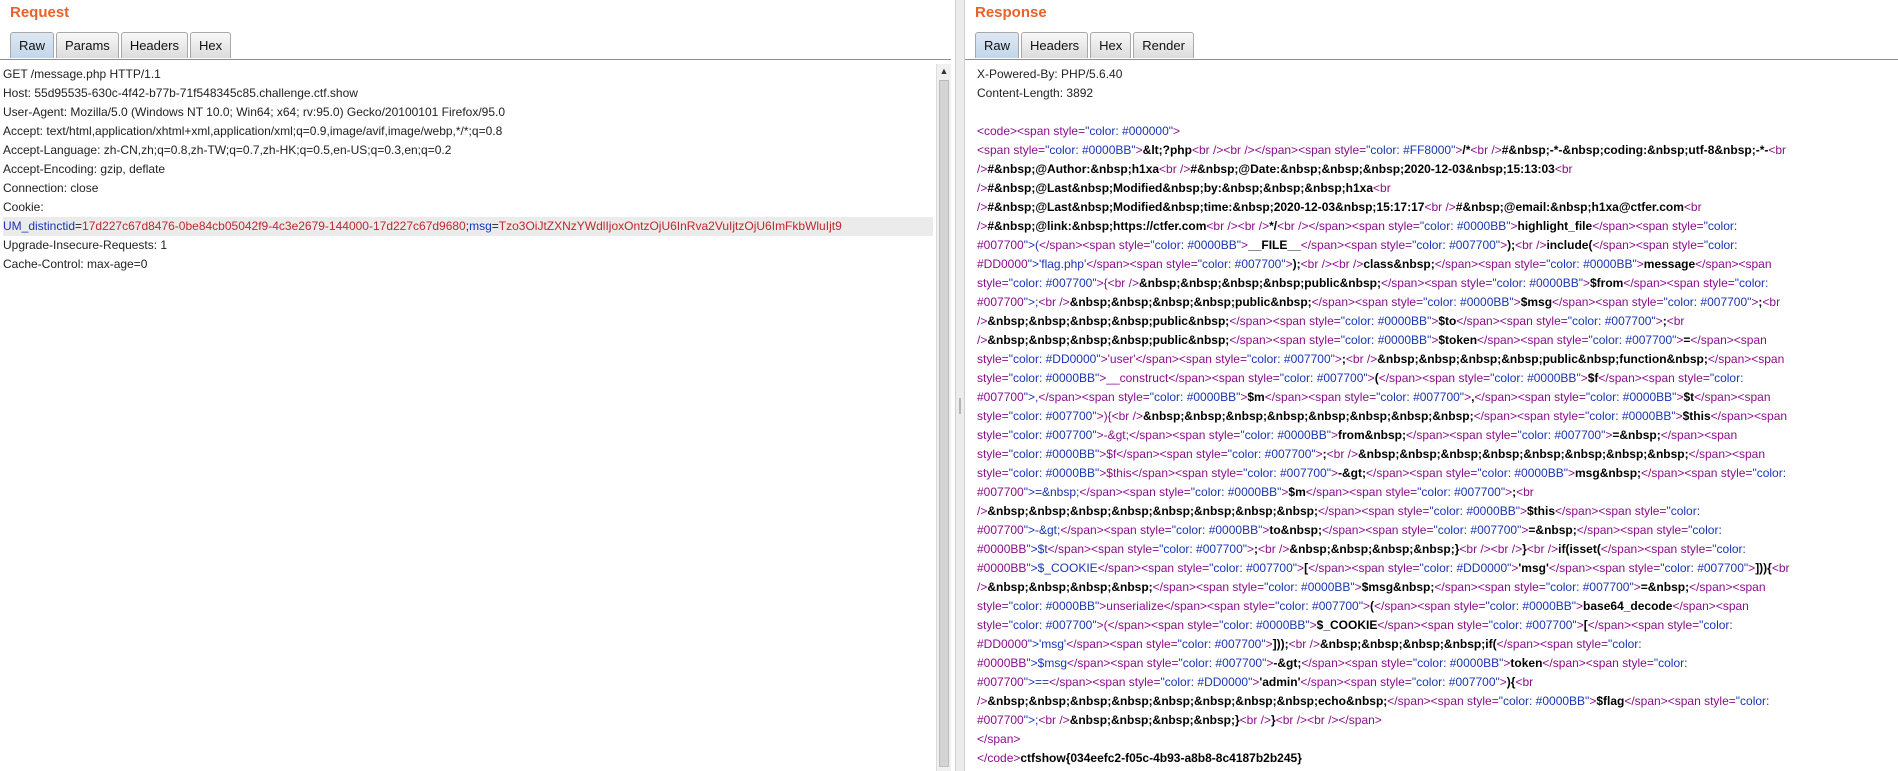  Describe the element at coordinates (960, 406) in the screenshot. I see `splitter-grip` at that location.